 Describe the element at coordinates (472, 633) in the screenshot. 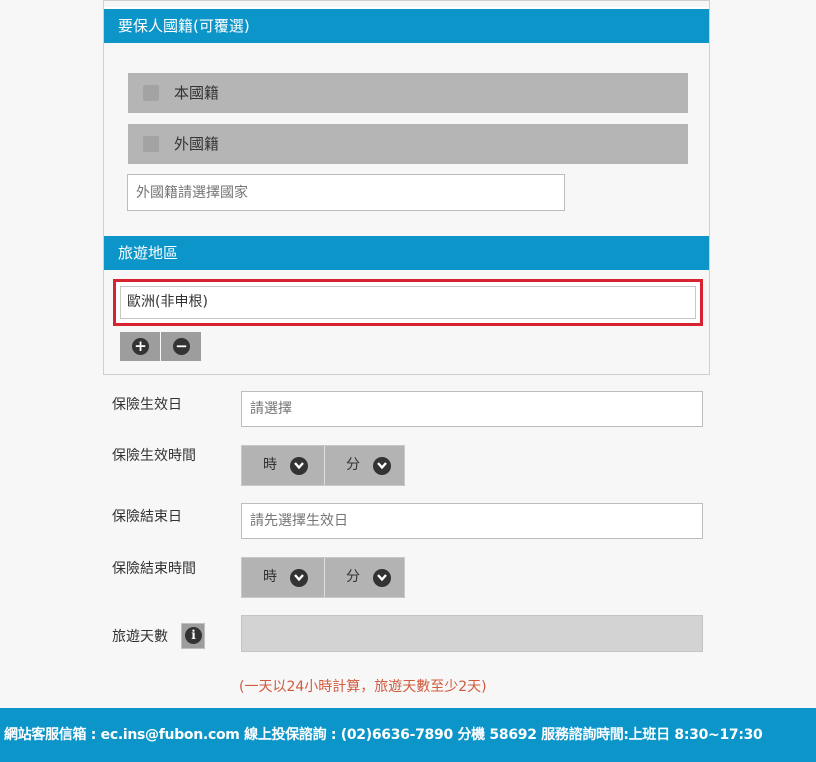

I see `travel-days-field` at that location.